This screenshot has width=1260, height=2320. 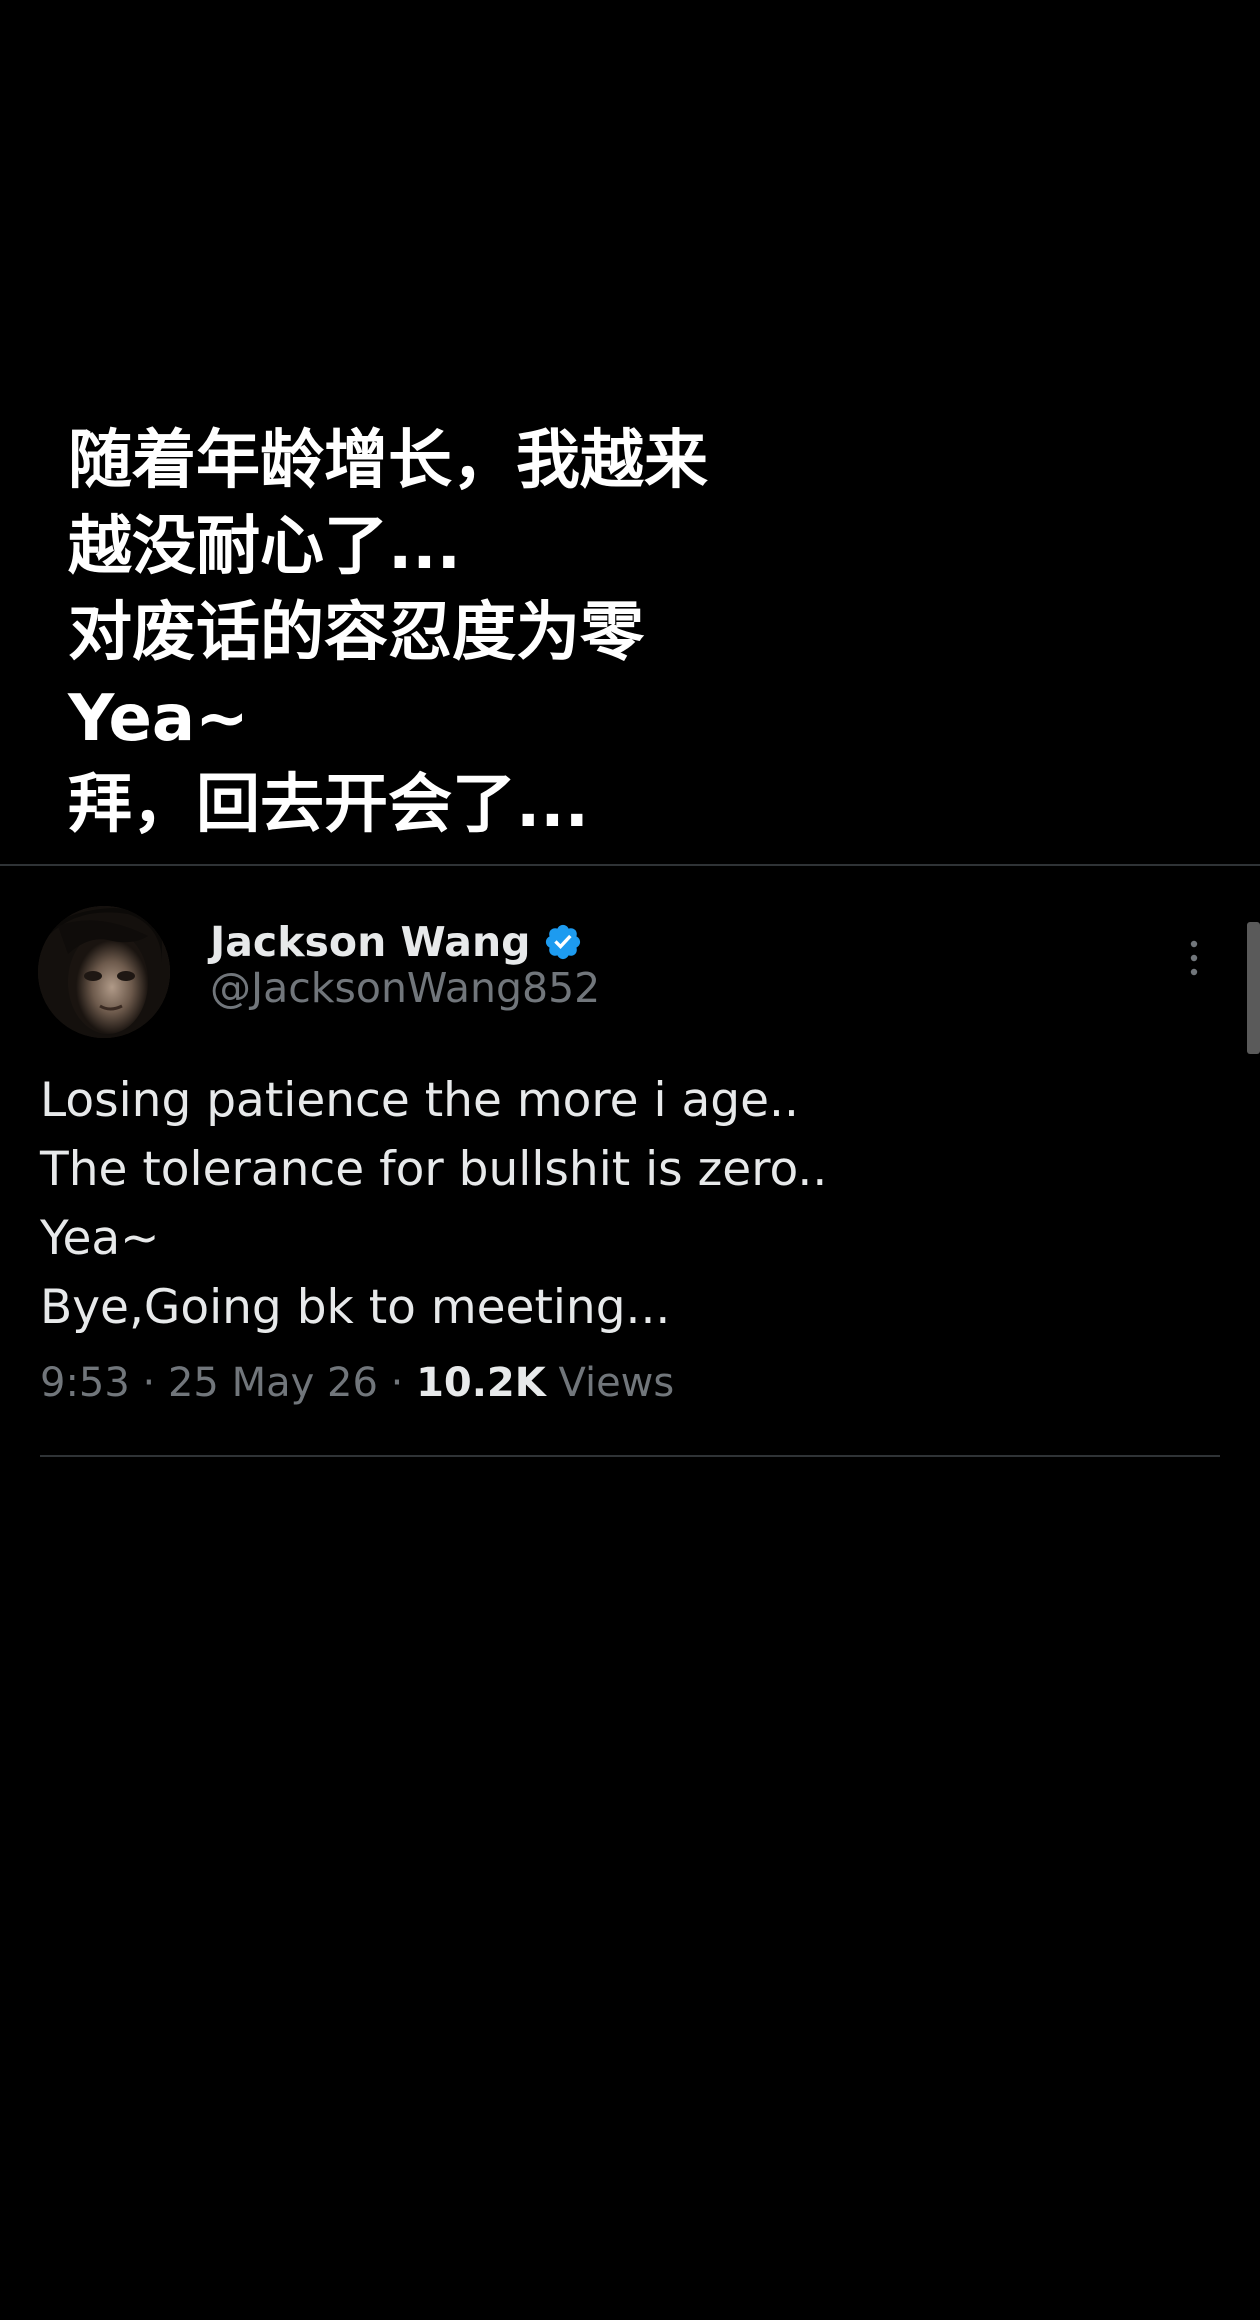 I want to click on more-options-button, so click(x=1194, y=958).